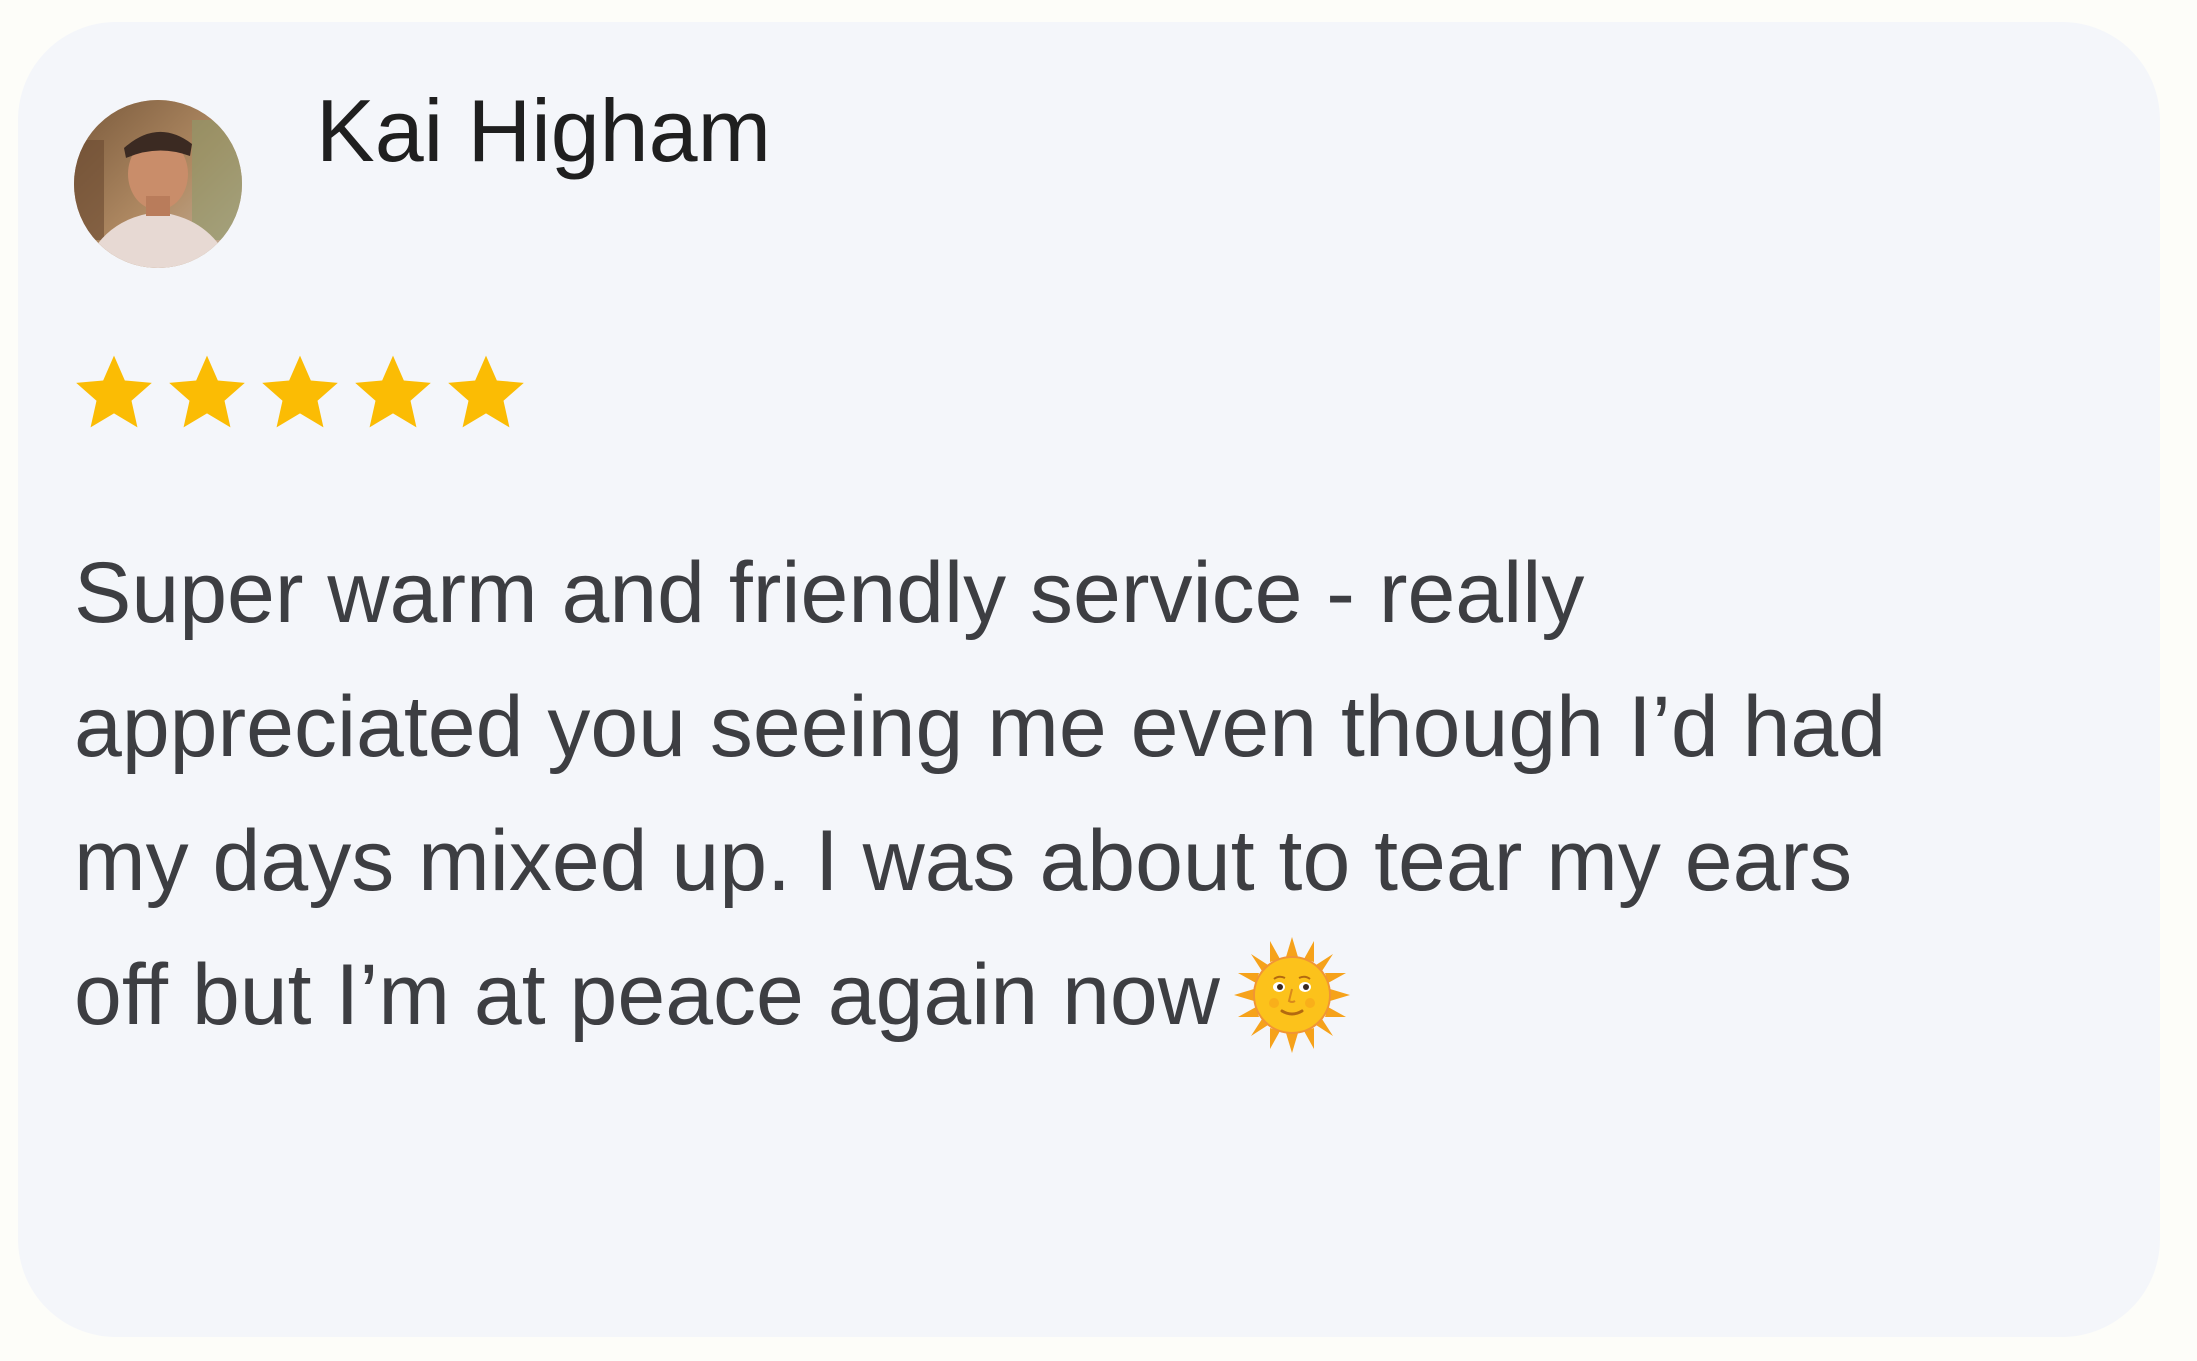 The width and height of the screenshot is (2197, 1361). What do you see at coordinates (543, 131) in the screenshot?
I see `reviewer-name: Kai Higham` at bounding box center [543, 131].